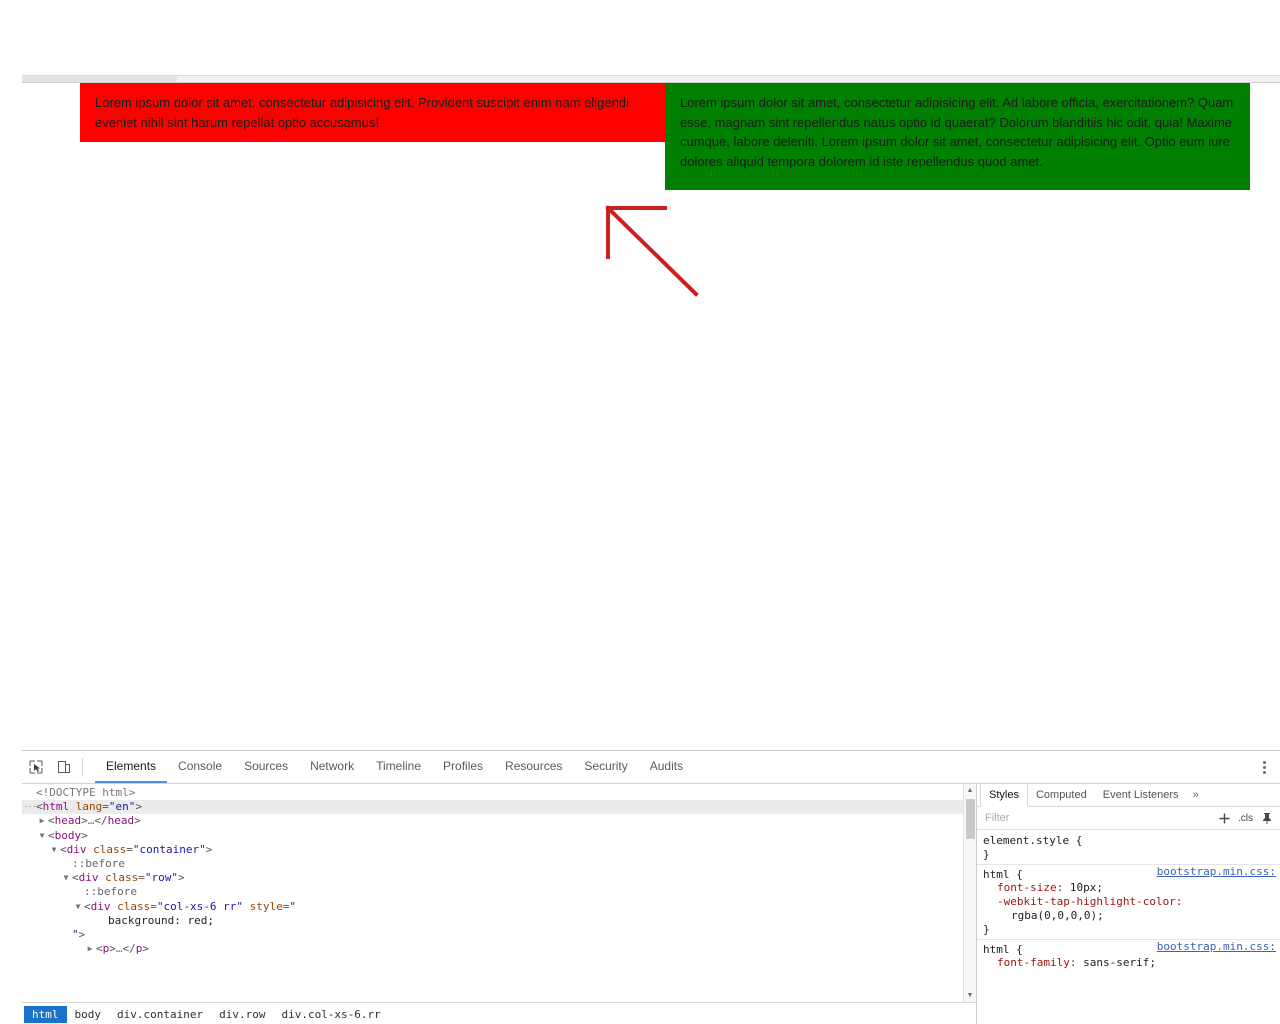 Image resolution: width=1280 pixels, height=1024 pixels. I want to click on dom-node-markup: <div class="col-xs-6 rr" style=", so click(190, 906).